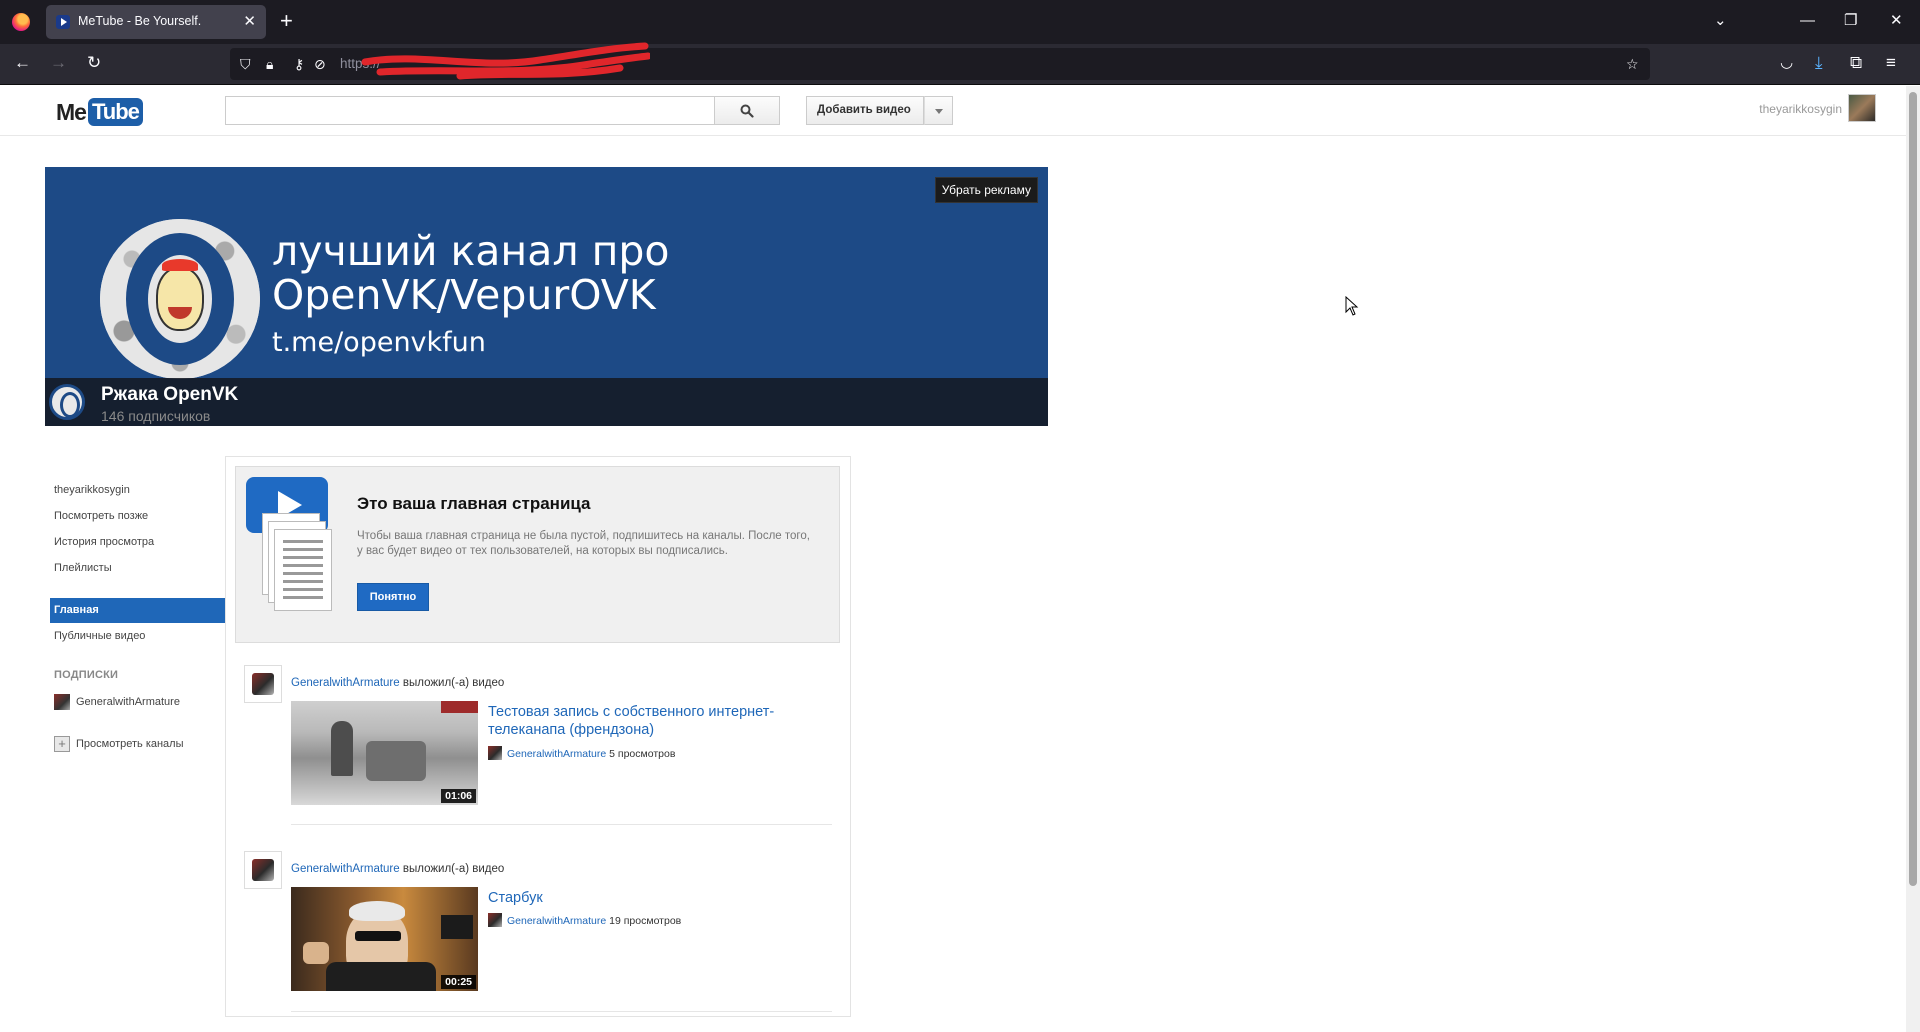 Image resolution: width=1920 pixels, height=1032 pixels. Describe the element at coordinates (169, 395) in the screenshot. I see `channel-name: Ржака OpenVK` at that location.